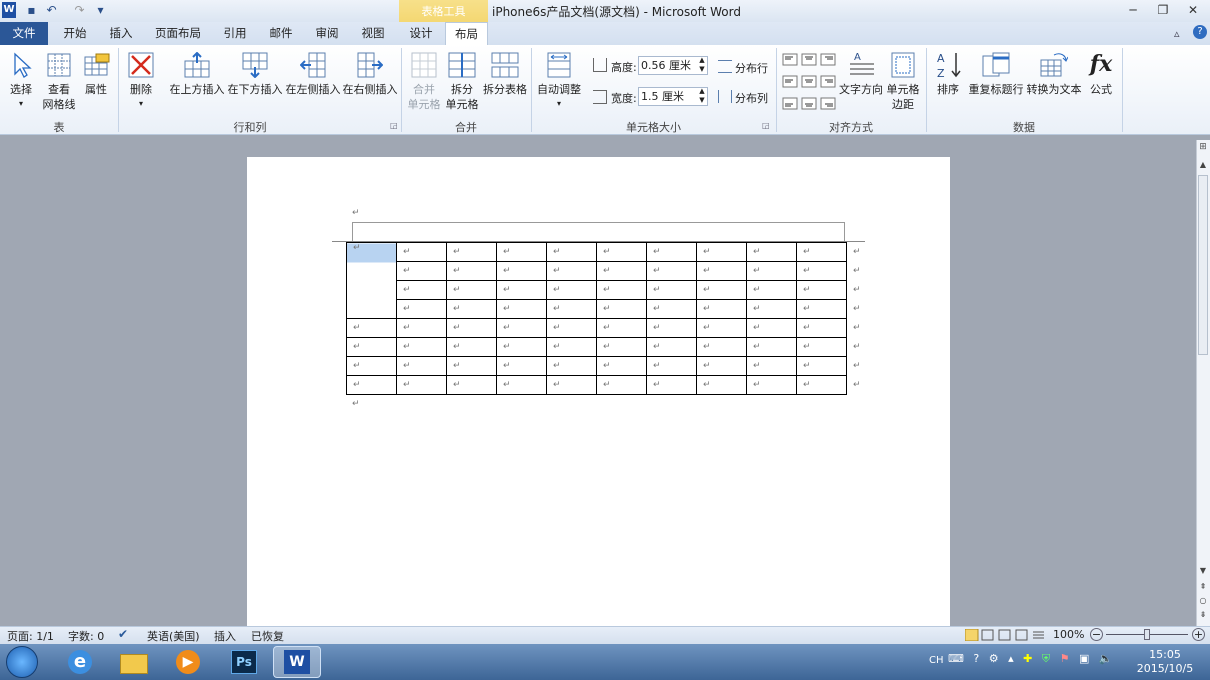 This screenshot has height=680, width=1210. I want to click on tab-view: 视图, so click(373, 33).